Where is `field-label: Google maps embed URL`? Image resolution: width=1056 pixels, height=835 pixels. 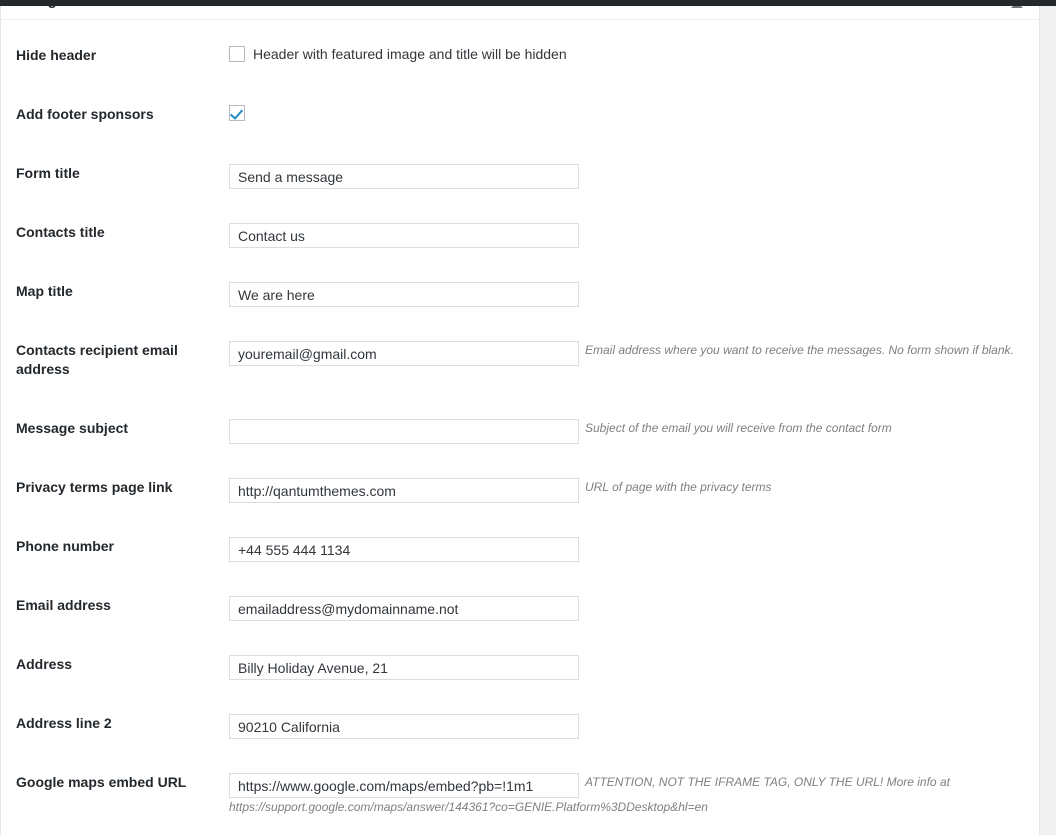 field-label: Google maps embed URL is located at coordinates (101, 782).